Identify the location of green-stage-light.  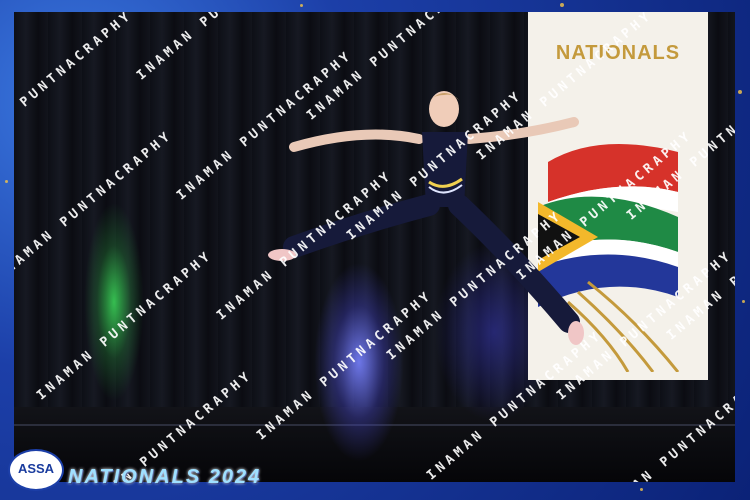
(114, 302).